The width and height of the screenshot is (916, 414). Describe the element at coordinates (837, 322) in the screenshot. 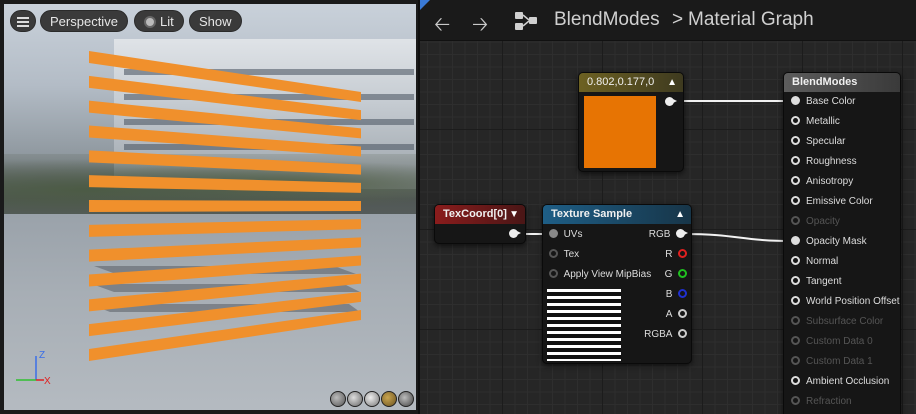

I see `material-pin-row: Subsurface Color` at that location.